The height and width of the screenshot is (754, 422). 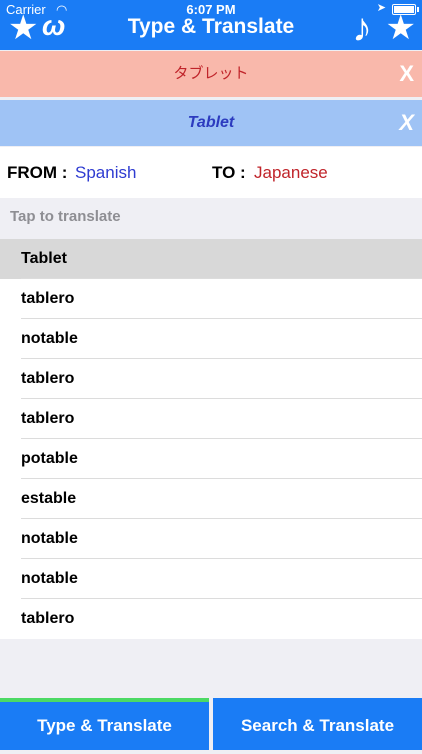 What do you see at coordinates (362, 28) in the screenshot?
I see `music-note-icon: ♪` at bounding box center [362, 28].